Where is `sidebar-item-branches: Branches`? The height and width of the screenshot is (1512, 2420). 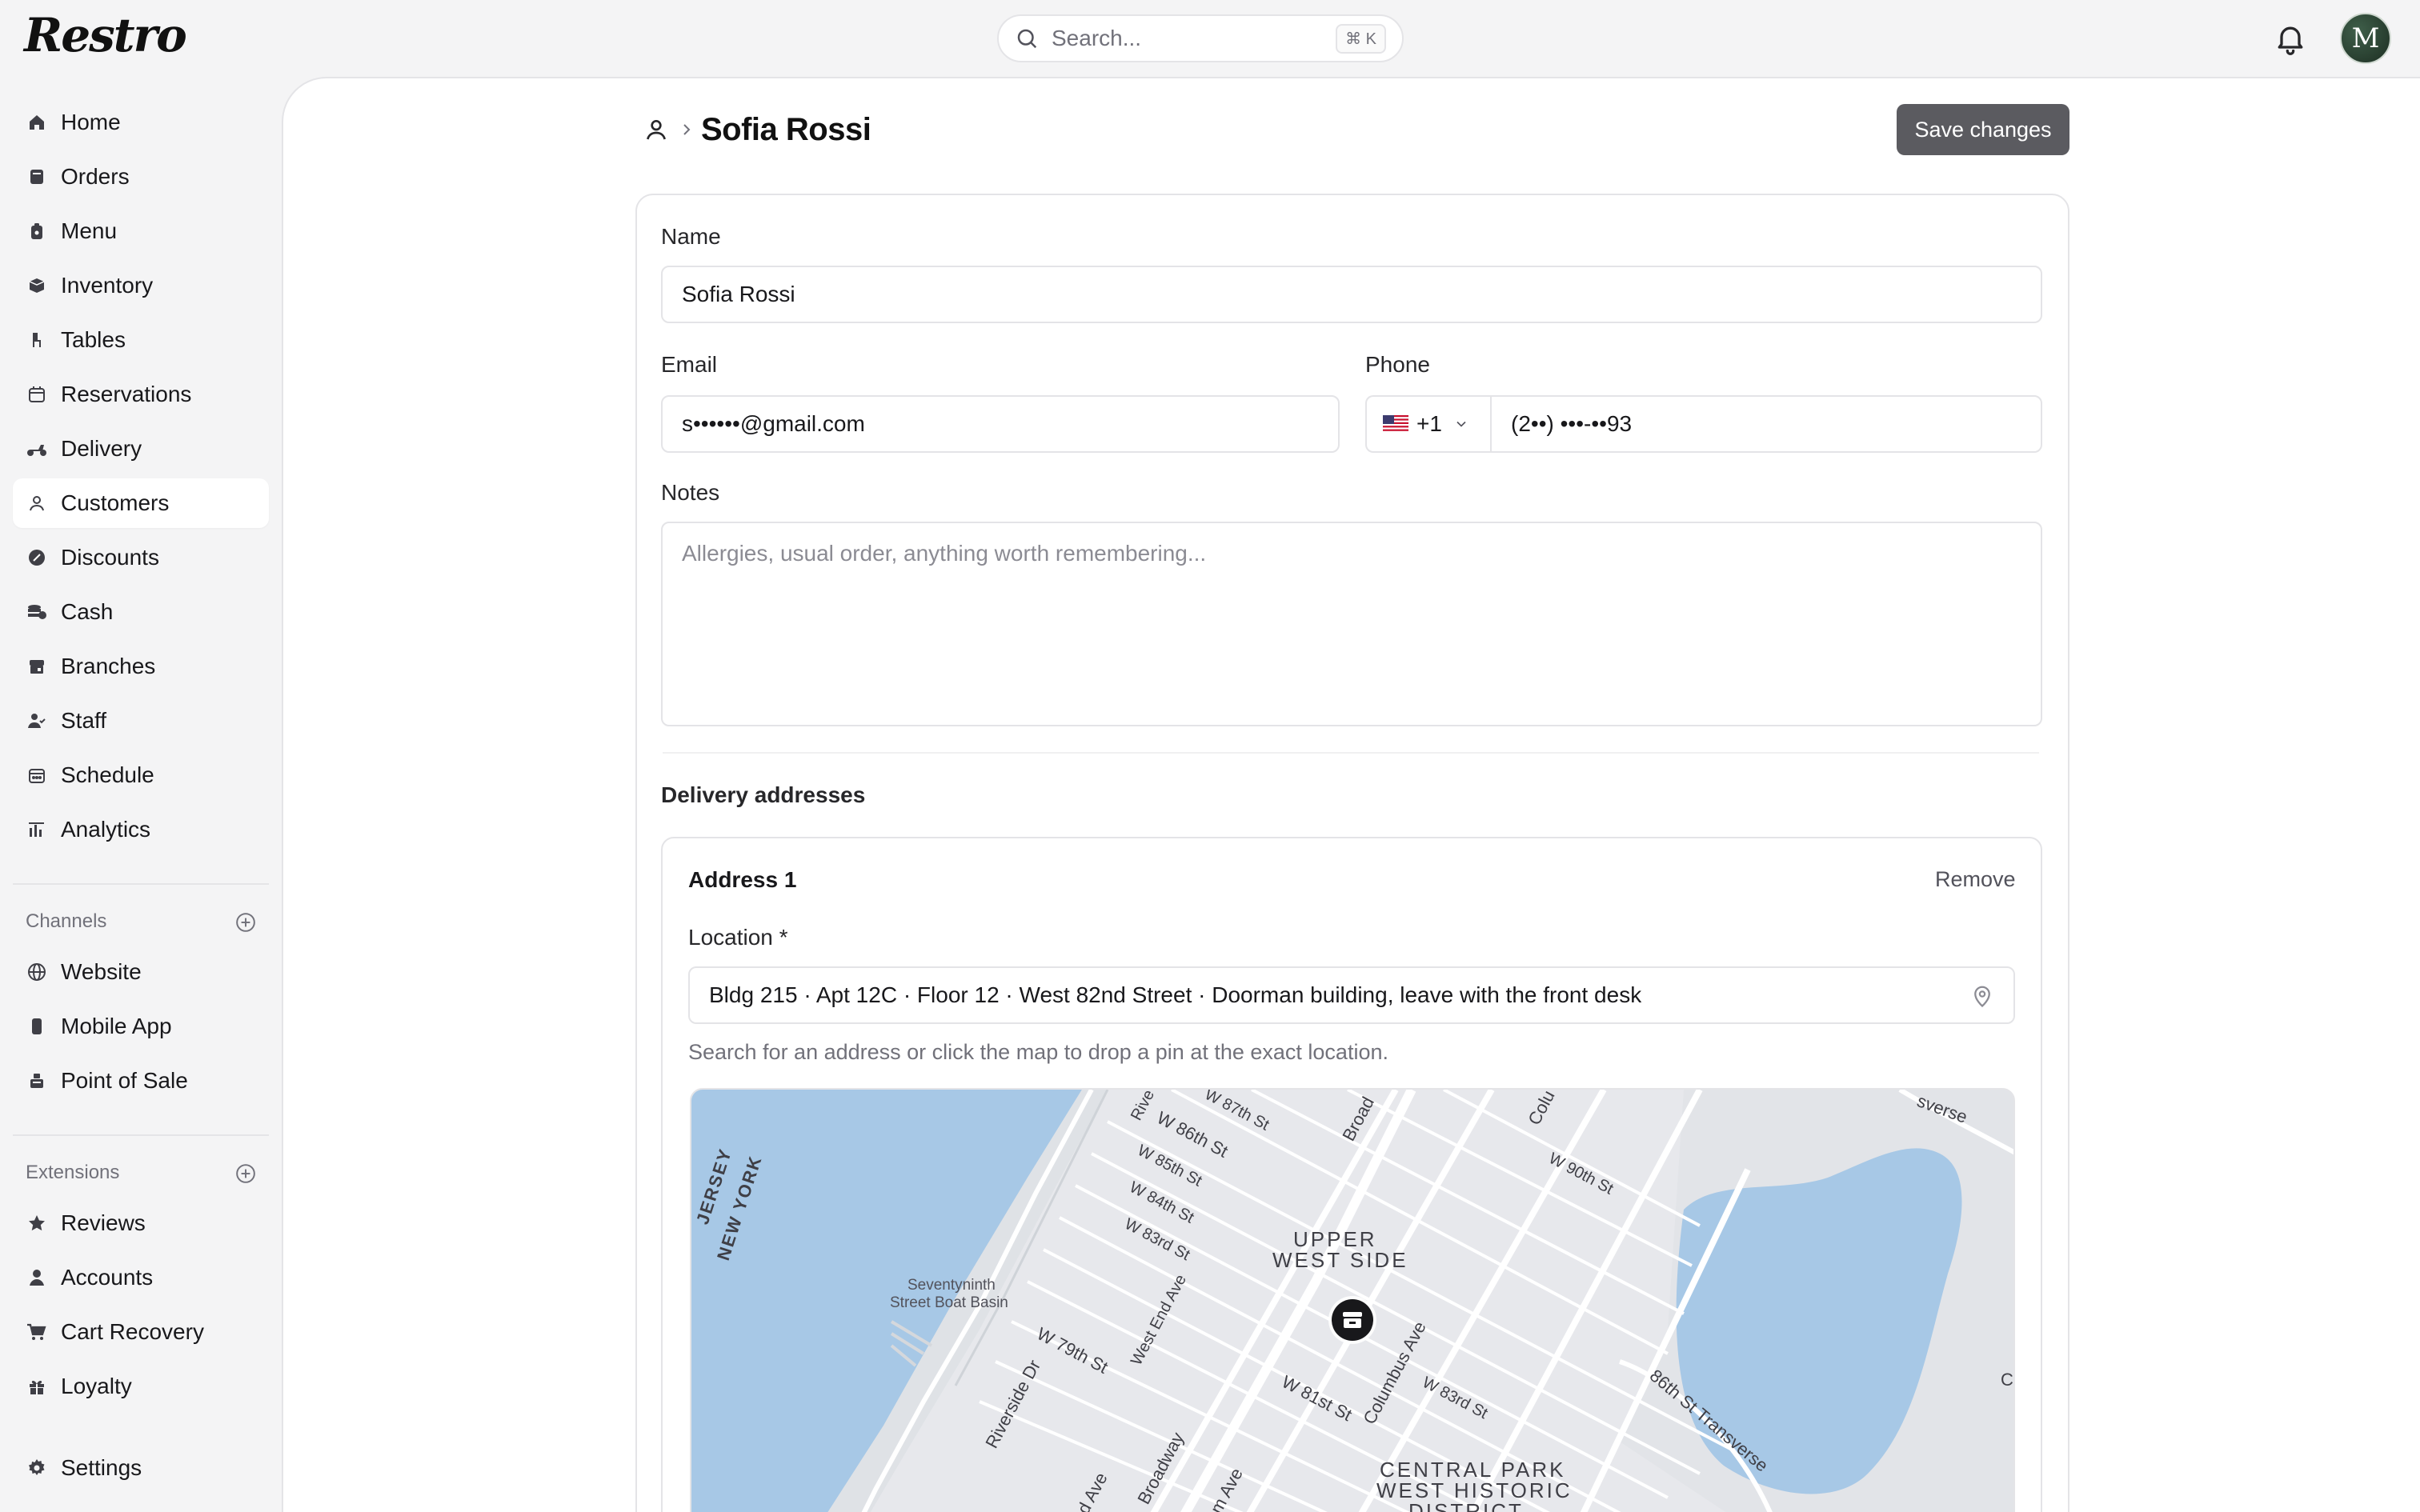
sidebar-item-branches: Branches is located at coordinates (141, 666).